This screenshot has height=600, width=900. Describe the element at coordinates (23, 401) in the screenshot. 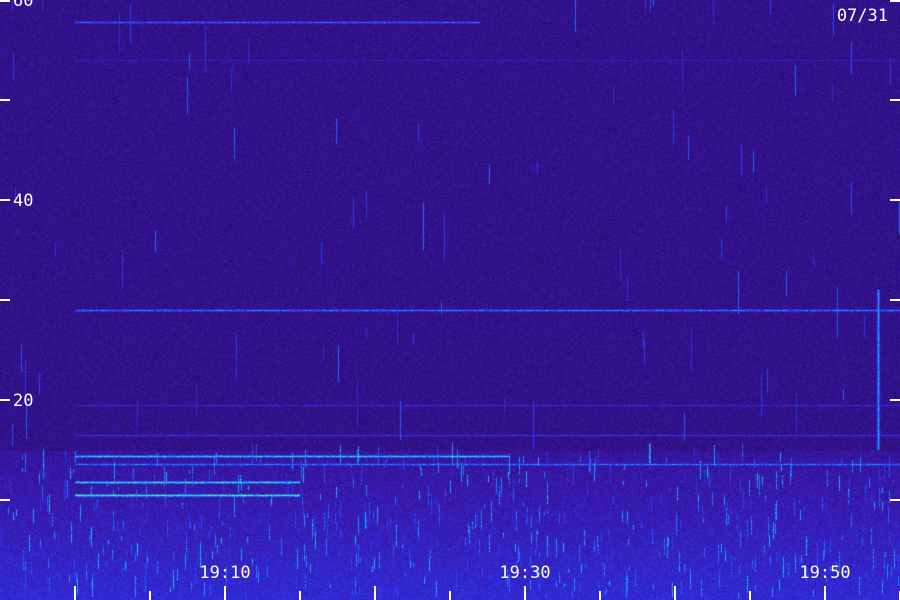

I see `y-tick-label: 20` at that location.